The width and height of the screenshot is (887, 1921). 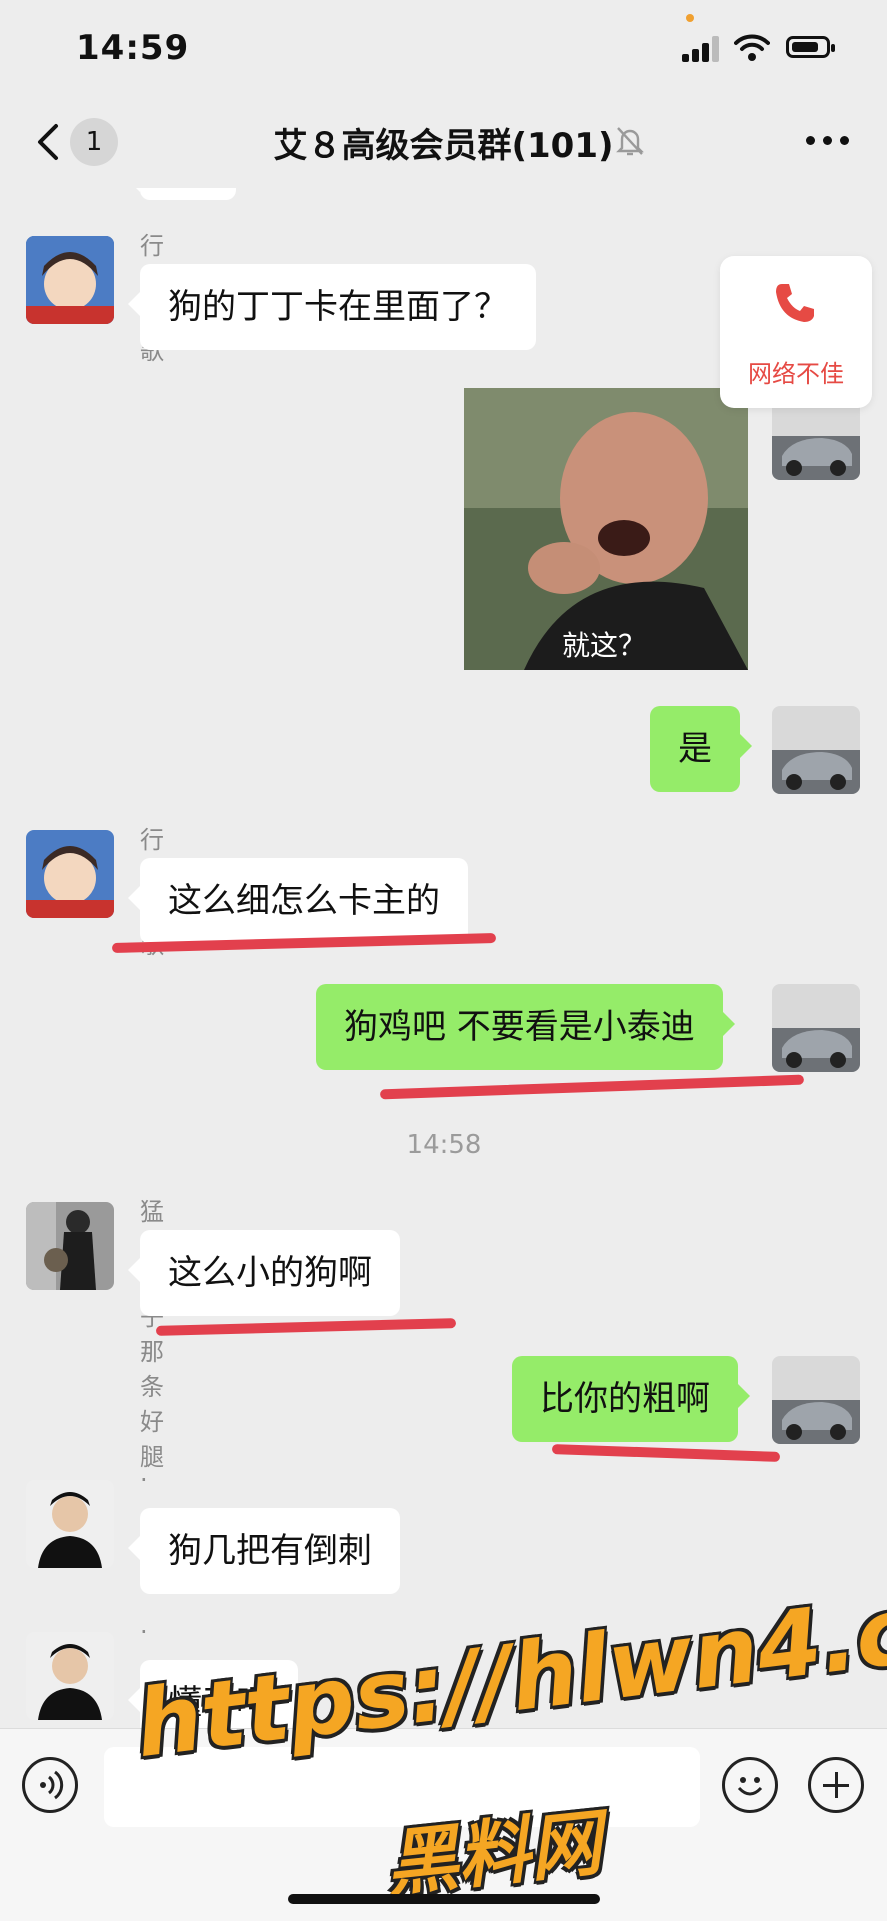 What do you see at coordinates (701, 749) in the screenshot?
I see `message-bubble: 是` at bounding box center [701, 749].